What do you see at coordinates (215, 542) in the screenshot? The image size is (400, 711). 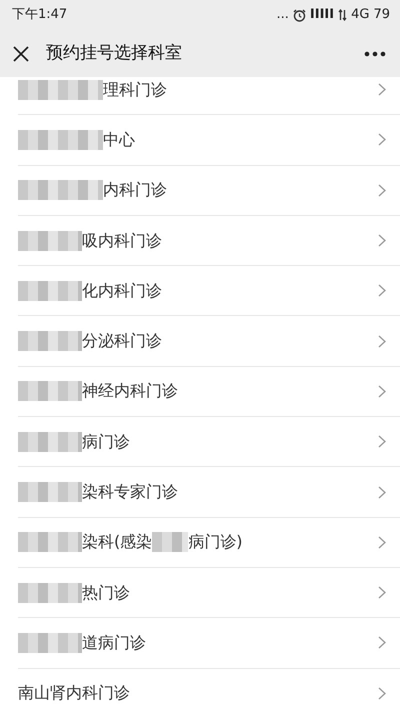 I see `department-name: 病门诊)` at bounding box center [215, 542].